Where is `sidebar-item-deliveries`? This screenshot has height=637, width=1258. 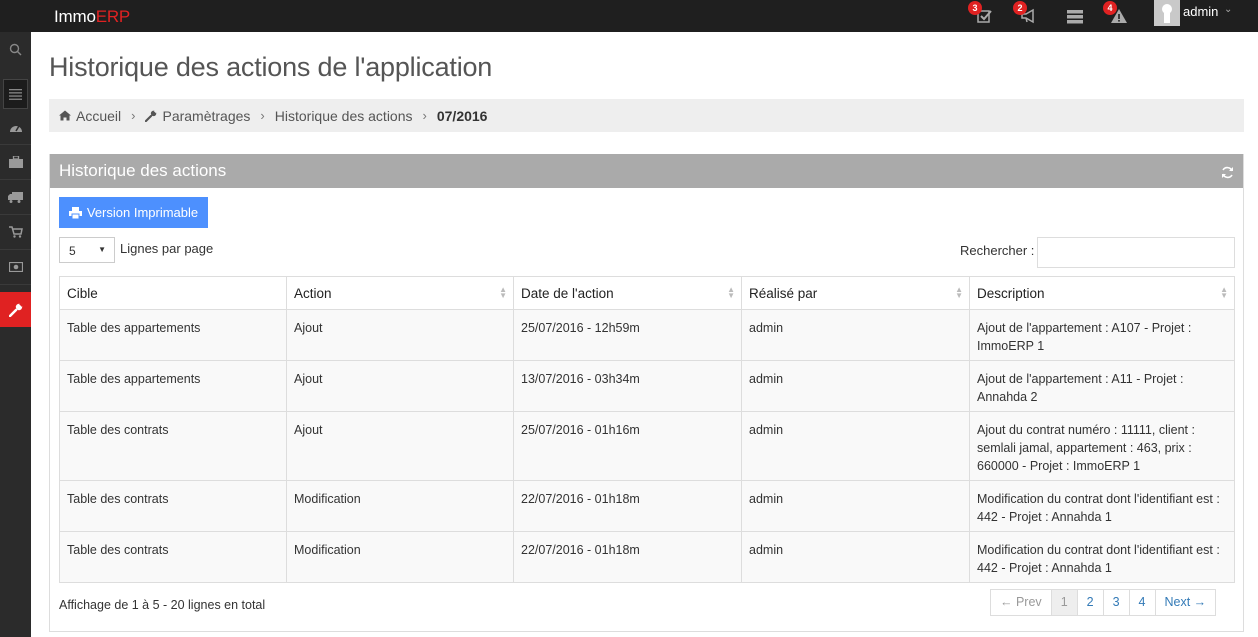
sidebar-item-deliveries is located at coordinates (15, 197).